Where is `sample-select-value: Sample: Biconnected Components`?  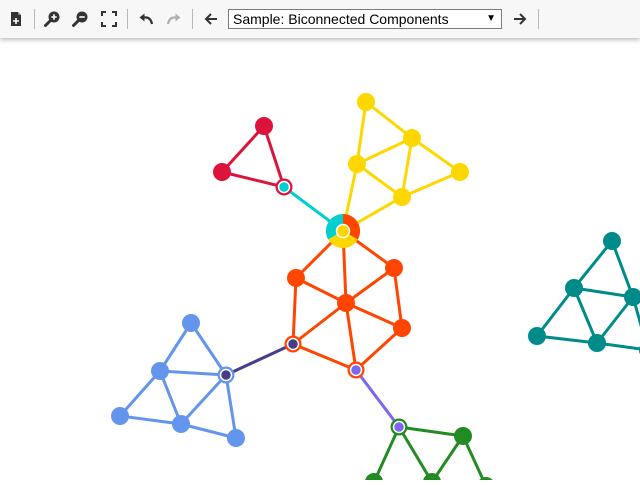
sample-select-value: Sample: Biconnected Components is located at coordinates (341, 19).